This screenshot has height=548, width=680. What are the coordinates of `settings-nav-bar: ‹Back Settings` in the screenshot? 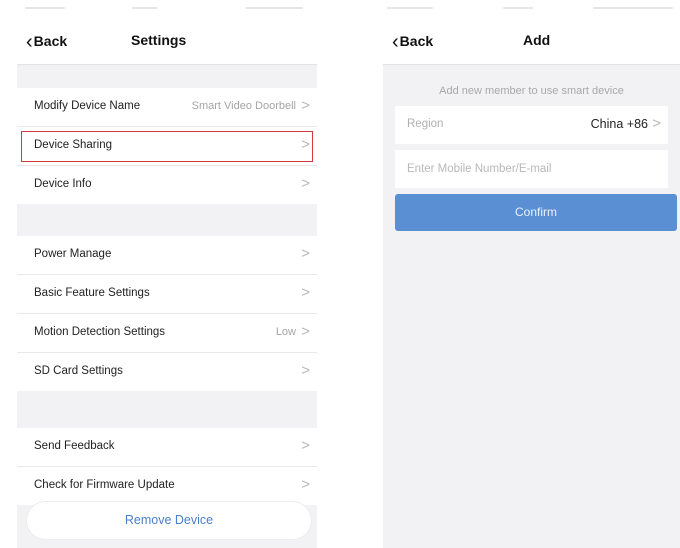 It's located at (167, 41).